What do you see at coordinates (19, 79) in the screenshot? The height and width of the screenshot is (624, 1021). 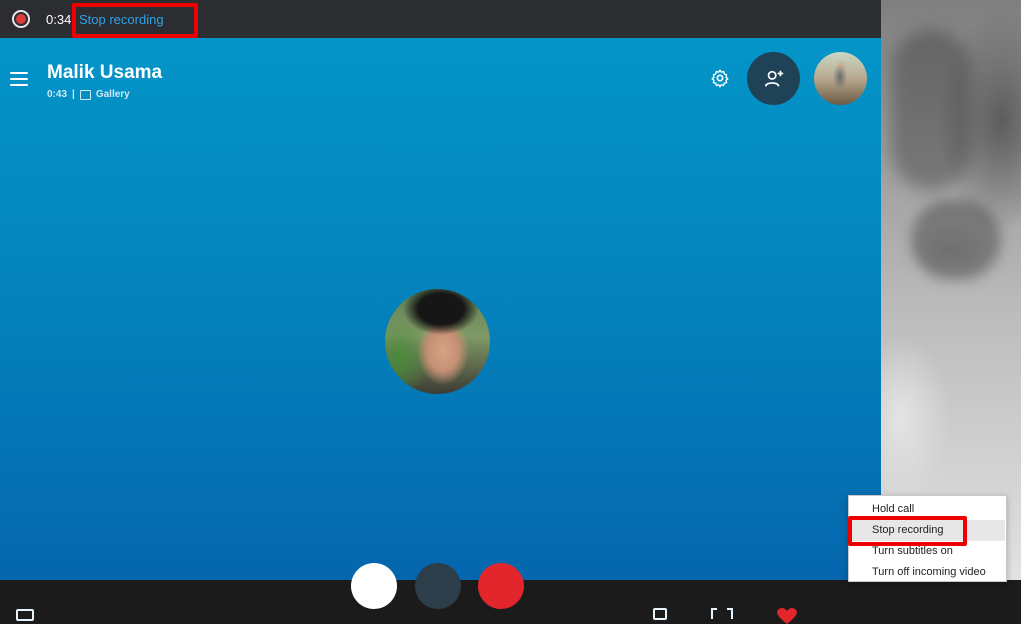 I see `hamburger-icon` at bounding box center [19, 79].